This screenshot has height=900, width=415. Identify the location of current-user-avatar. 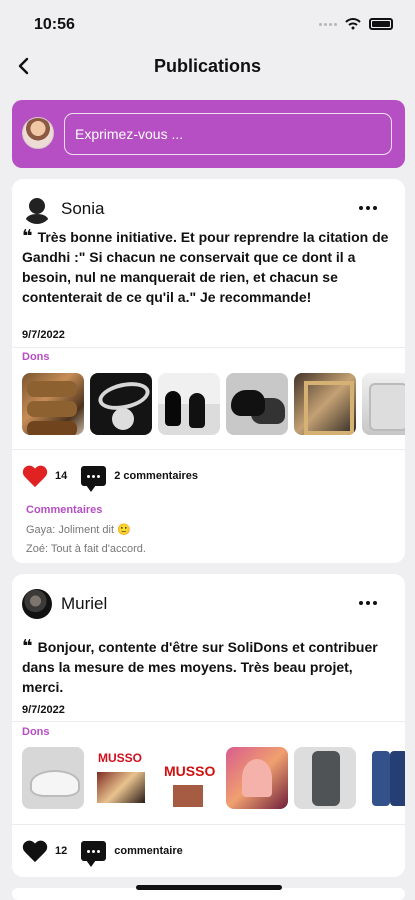
(38, 133).